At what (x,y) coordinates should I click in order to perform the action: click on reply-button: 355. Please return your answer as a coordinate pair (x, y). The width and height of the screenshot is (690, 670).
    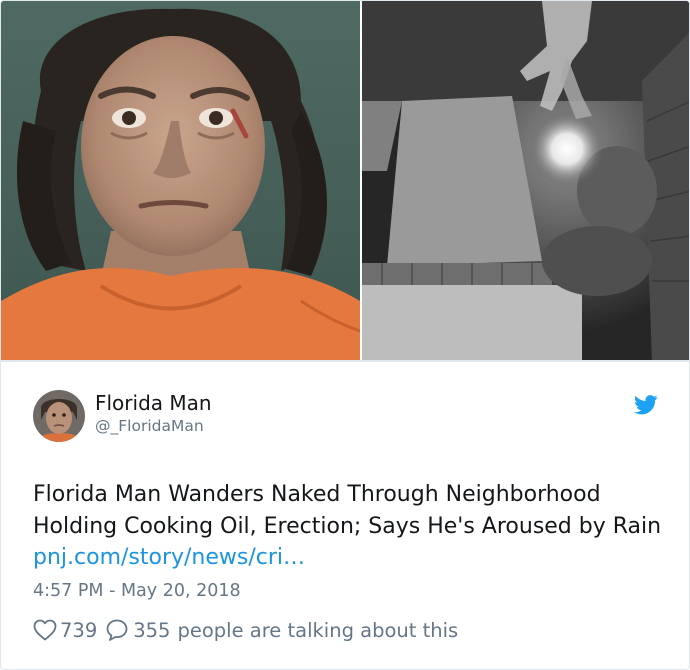
    Looking at the image, I should click on (137, 630).